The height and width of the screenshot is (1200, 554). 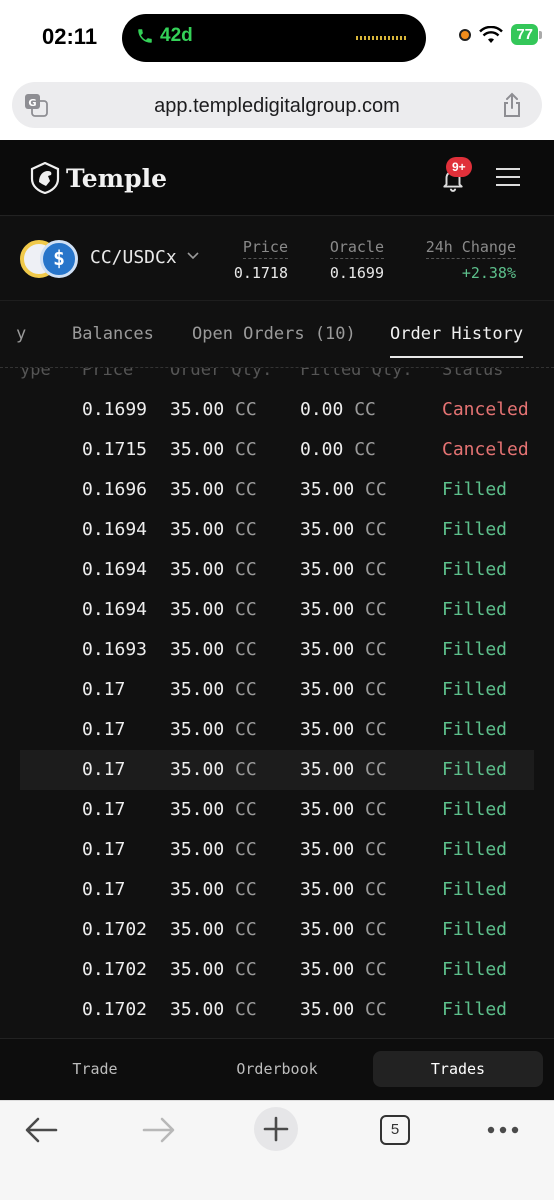 I want to click on tab-orderbook: Orderbook, so click(x=277, y=1069).